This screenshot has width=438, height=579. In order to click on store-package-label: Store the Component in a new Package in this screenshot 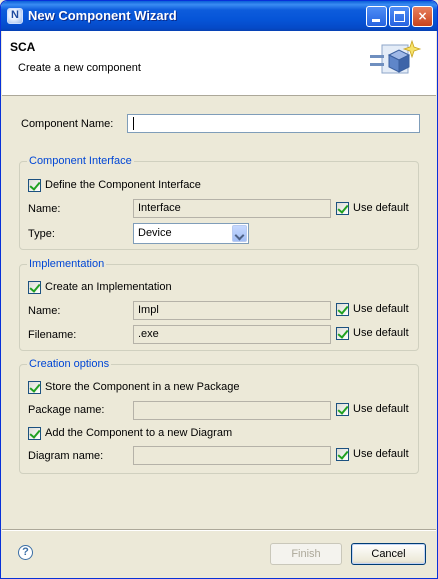, I will do `click(142, 387)`.